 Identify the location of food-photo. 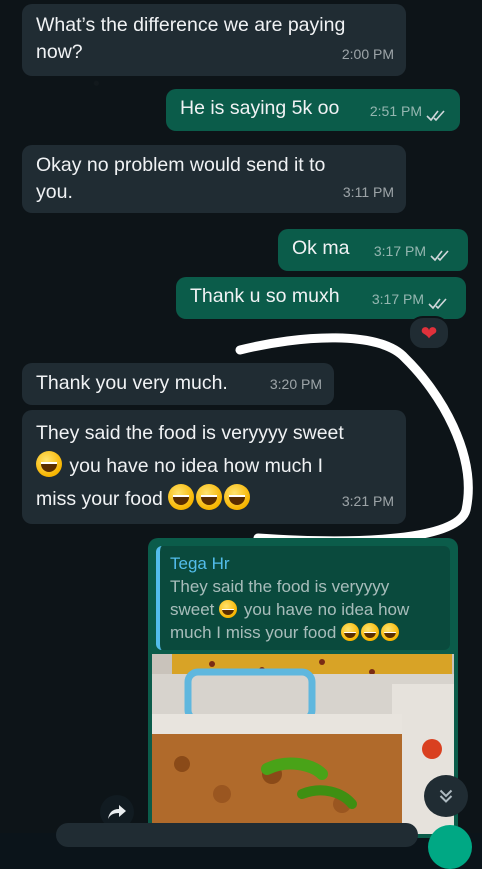
(303, 744).